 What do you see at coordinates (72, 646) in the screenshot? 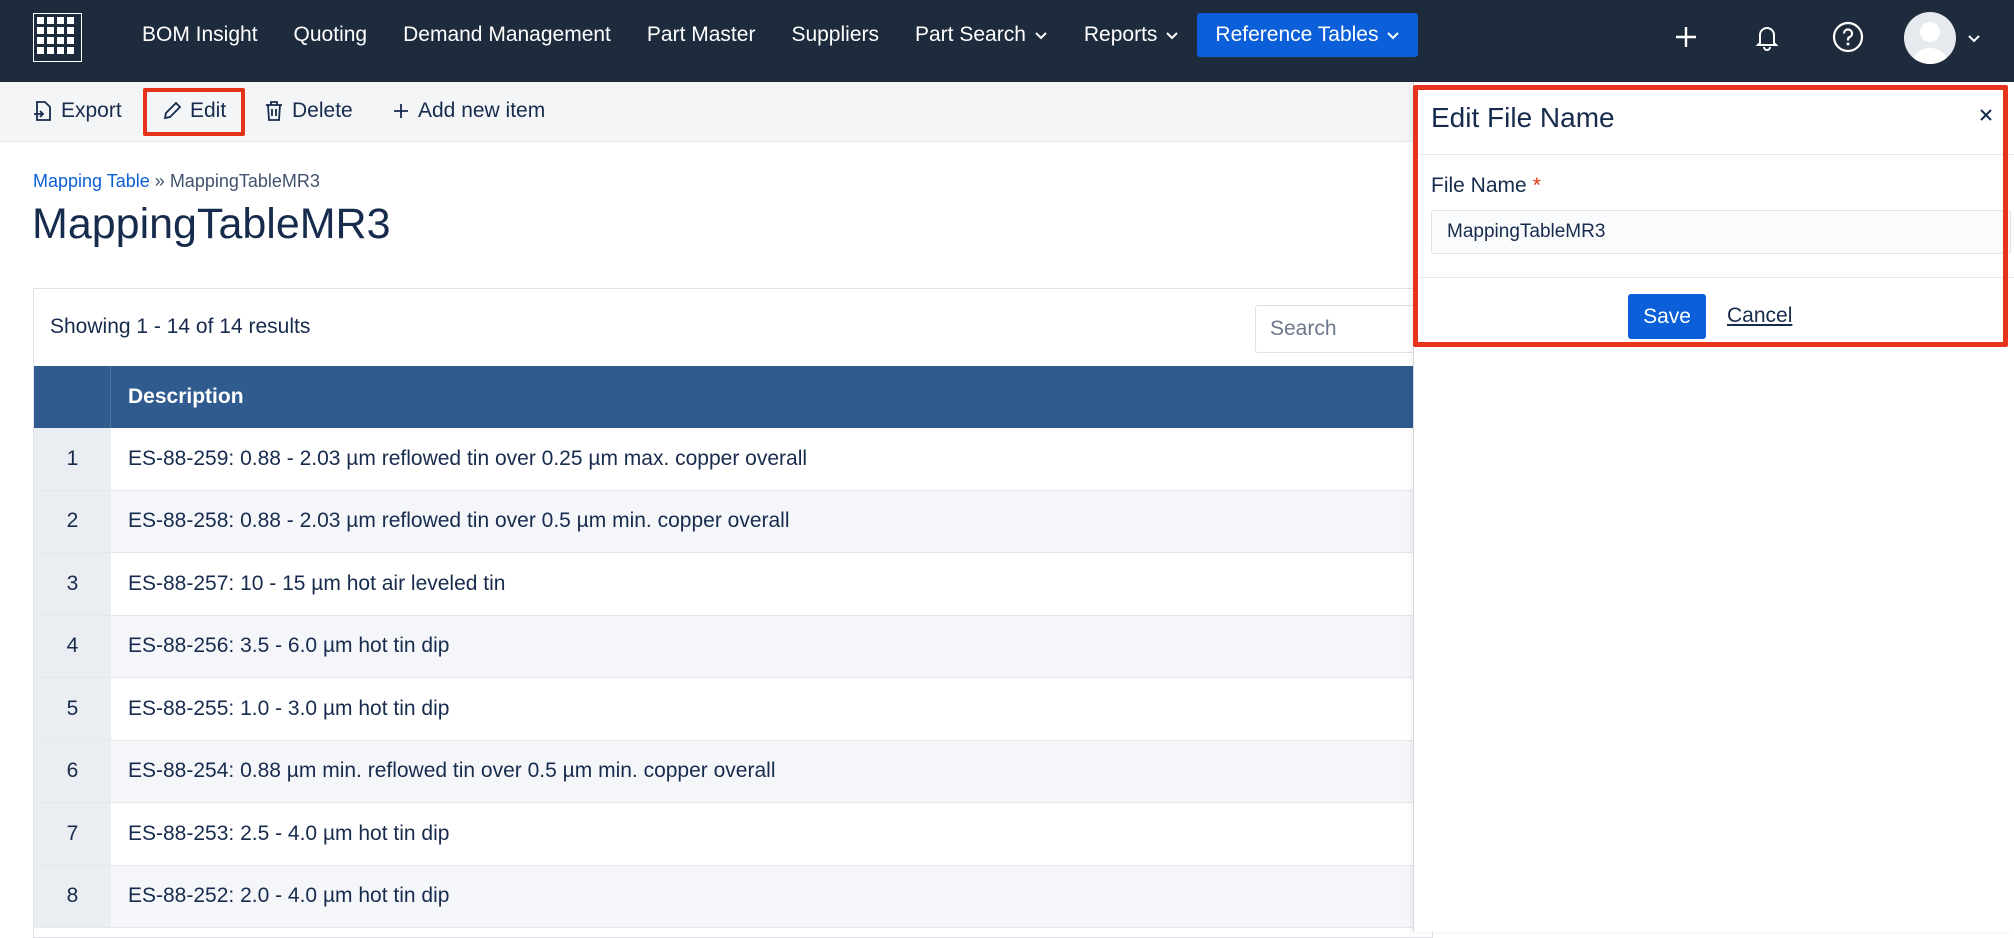
I see `row-index: 4` at bounding box center [72, 646].